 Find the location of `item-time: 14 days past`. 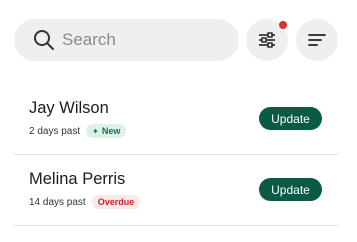

item-time: 14 days past is located at coordinates (57, 202).